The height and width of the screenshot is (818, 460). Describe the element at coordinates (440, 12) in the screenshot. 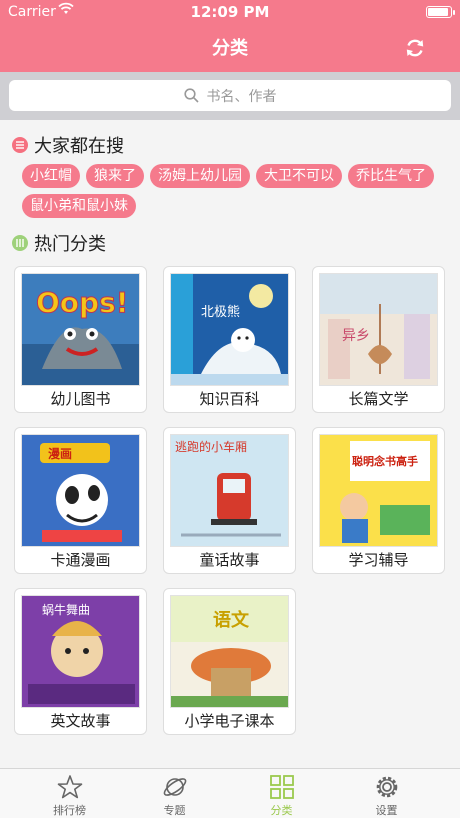

I see `battery-icon` at that location.